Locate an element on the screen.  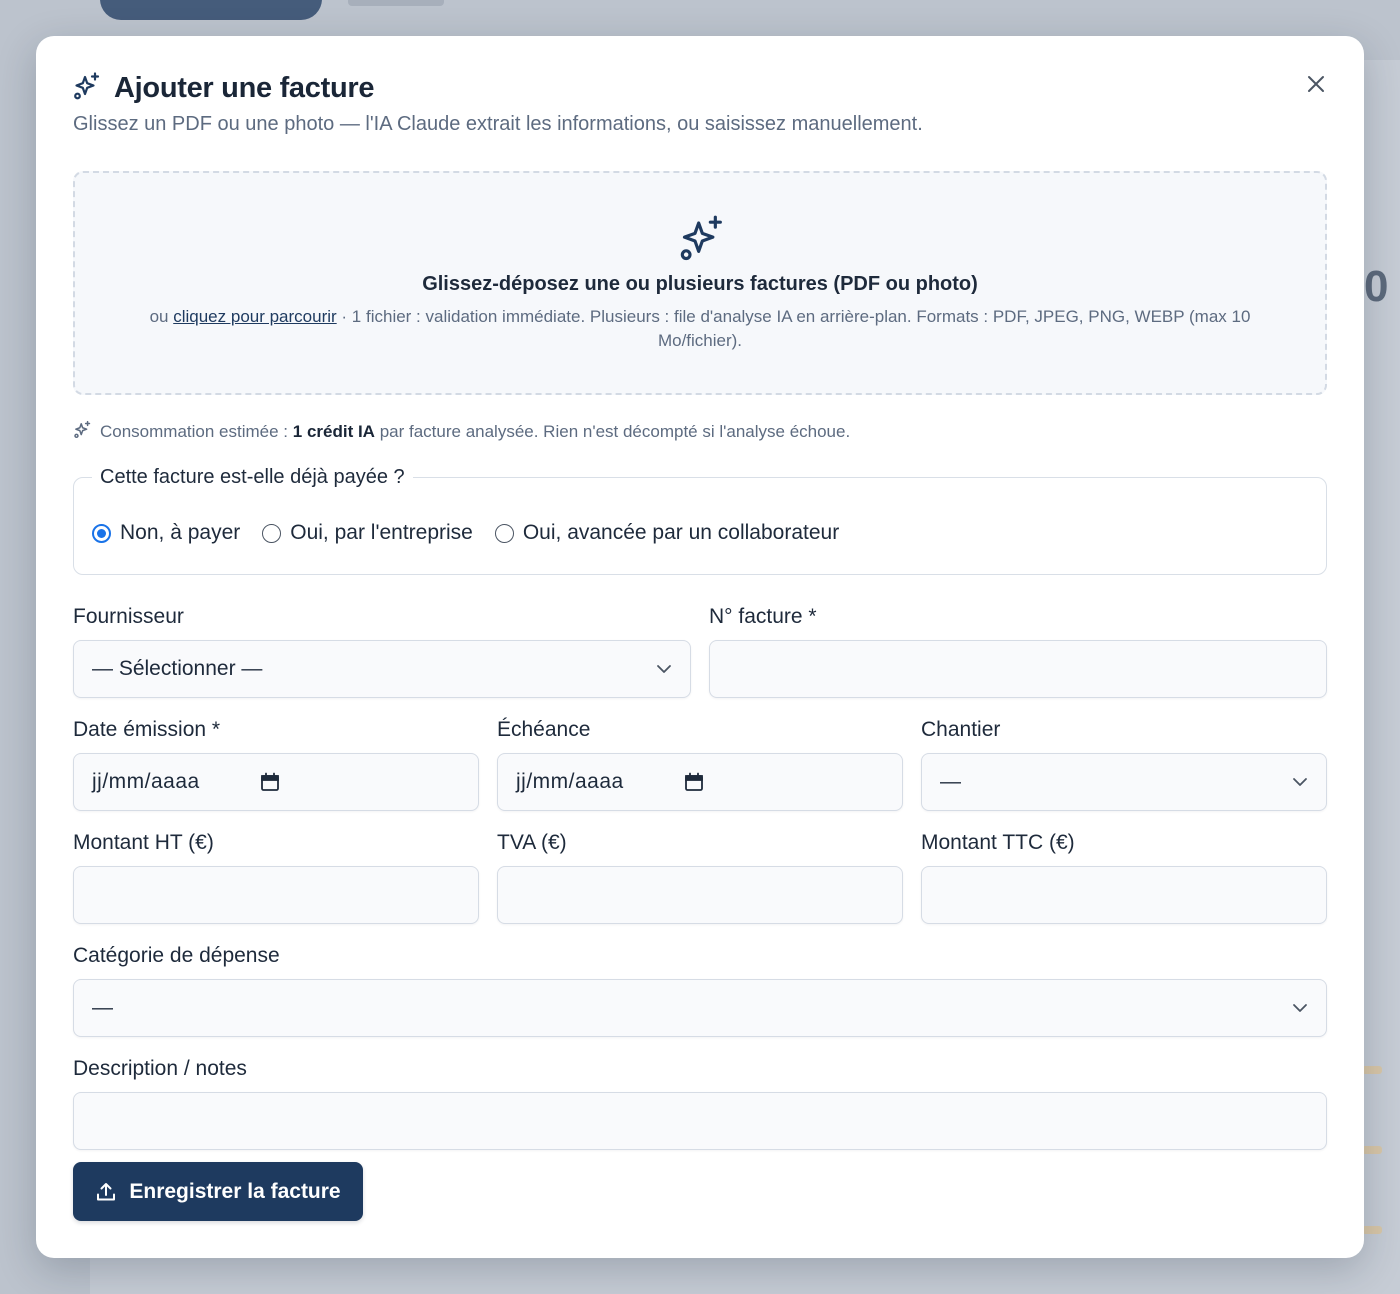
radio-option-unpaid: Non, à payer is located at coordinates (166, 533).